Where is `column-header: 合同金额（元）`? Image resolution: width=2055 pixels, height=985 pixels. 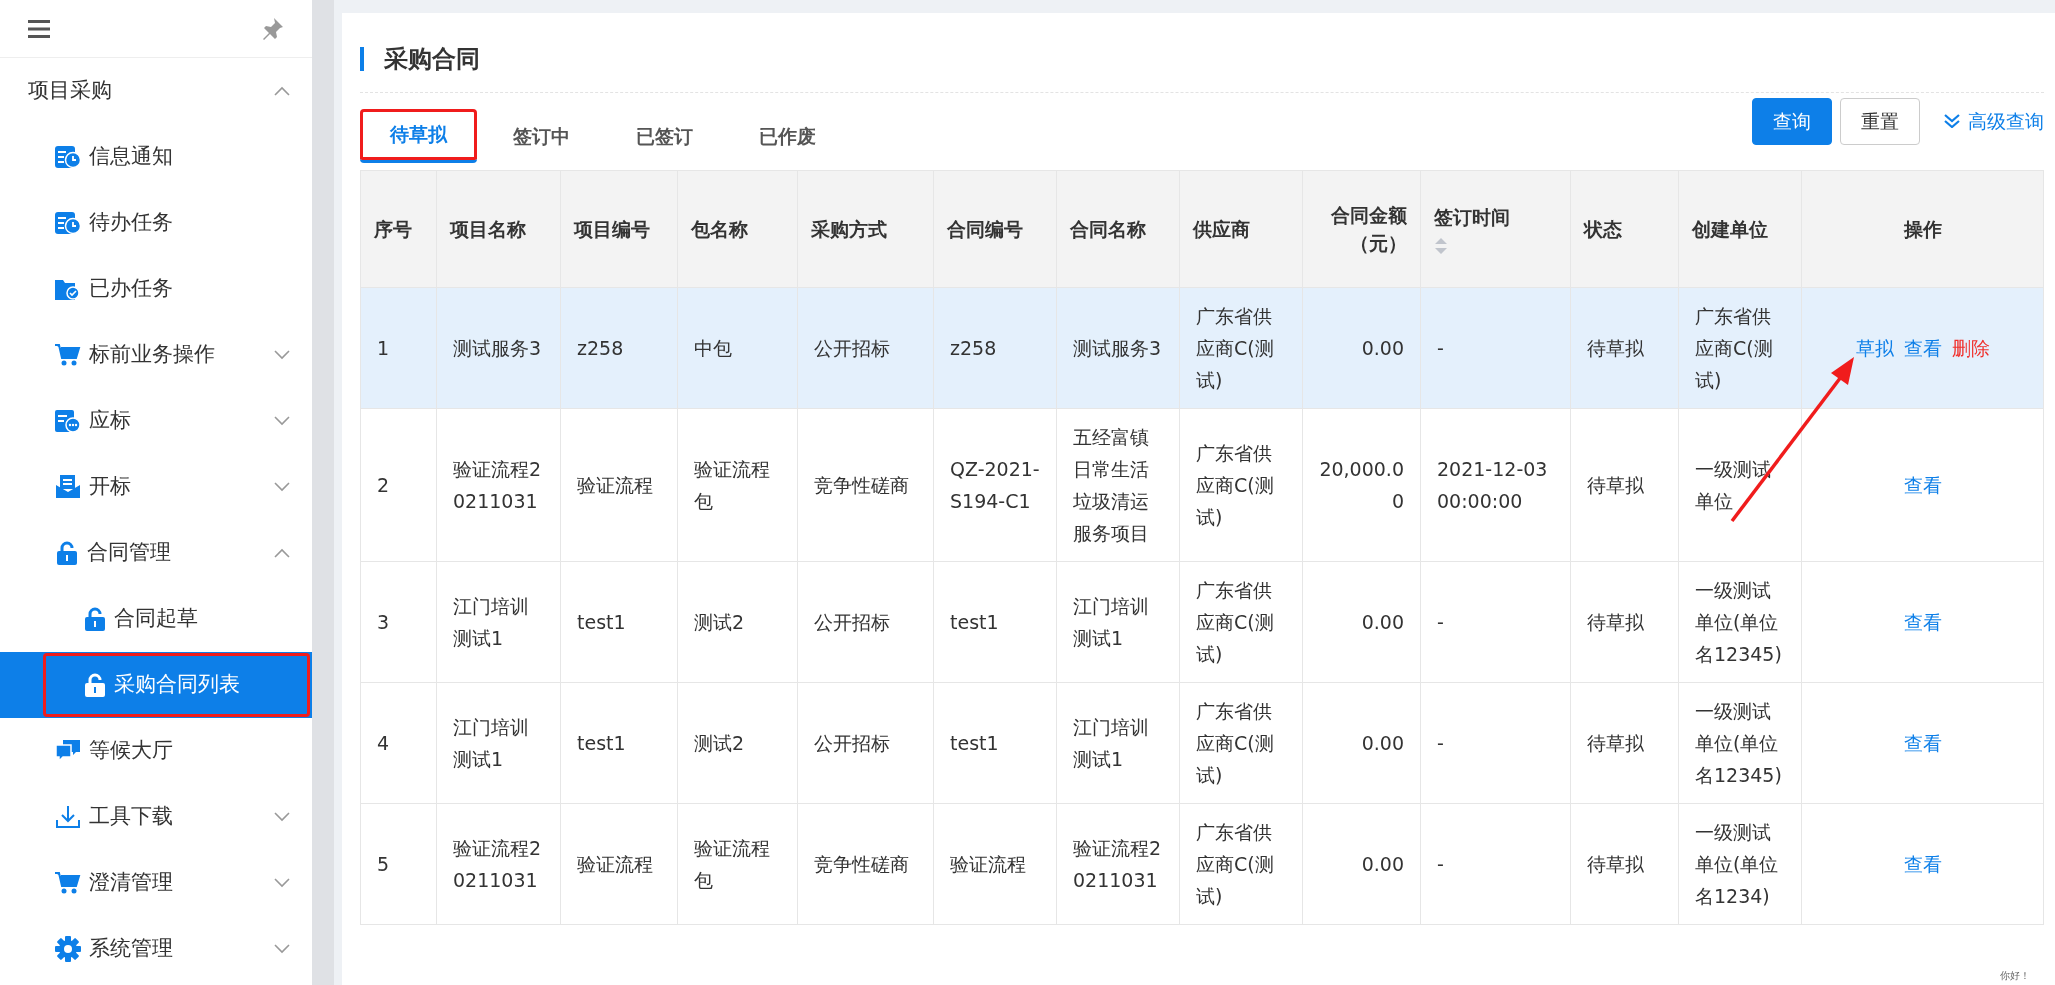
column-header: 合同金额（元） is located at coordinates (1361, 229).